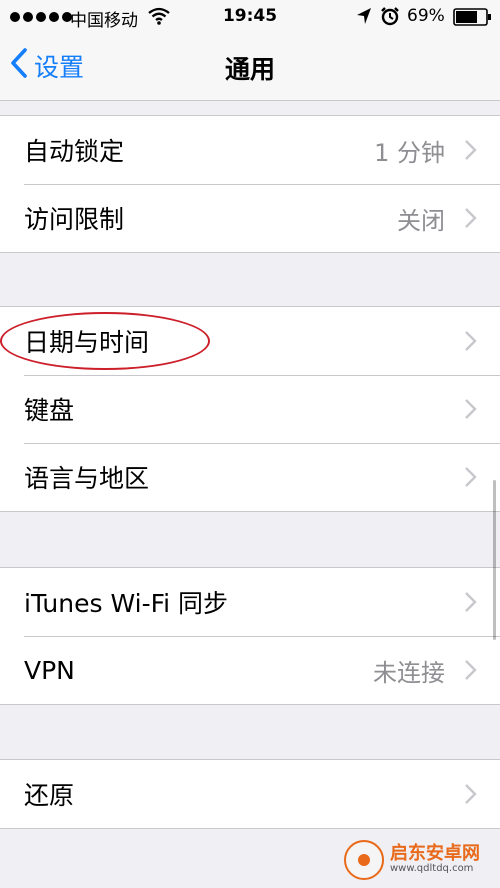  What do you see at coordinates (250, 150) in the screenshot?
I see `row-auto-lock: 自动锁定 1 分钟` at bounding box center [250, 150].